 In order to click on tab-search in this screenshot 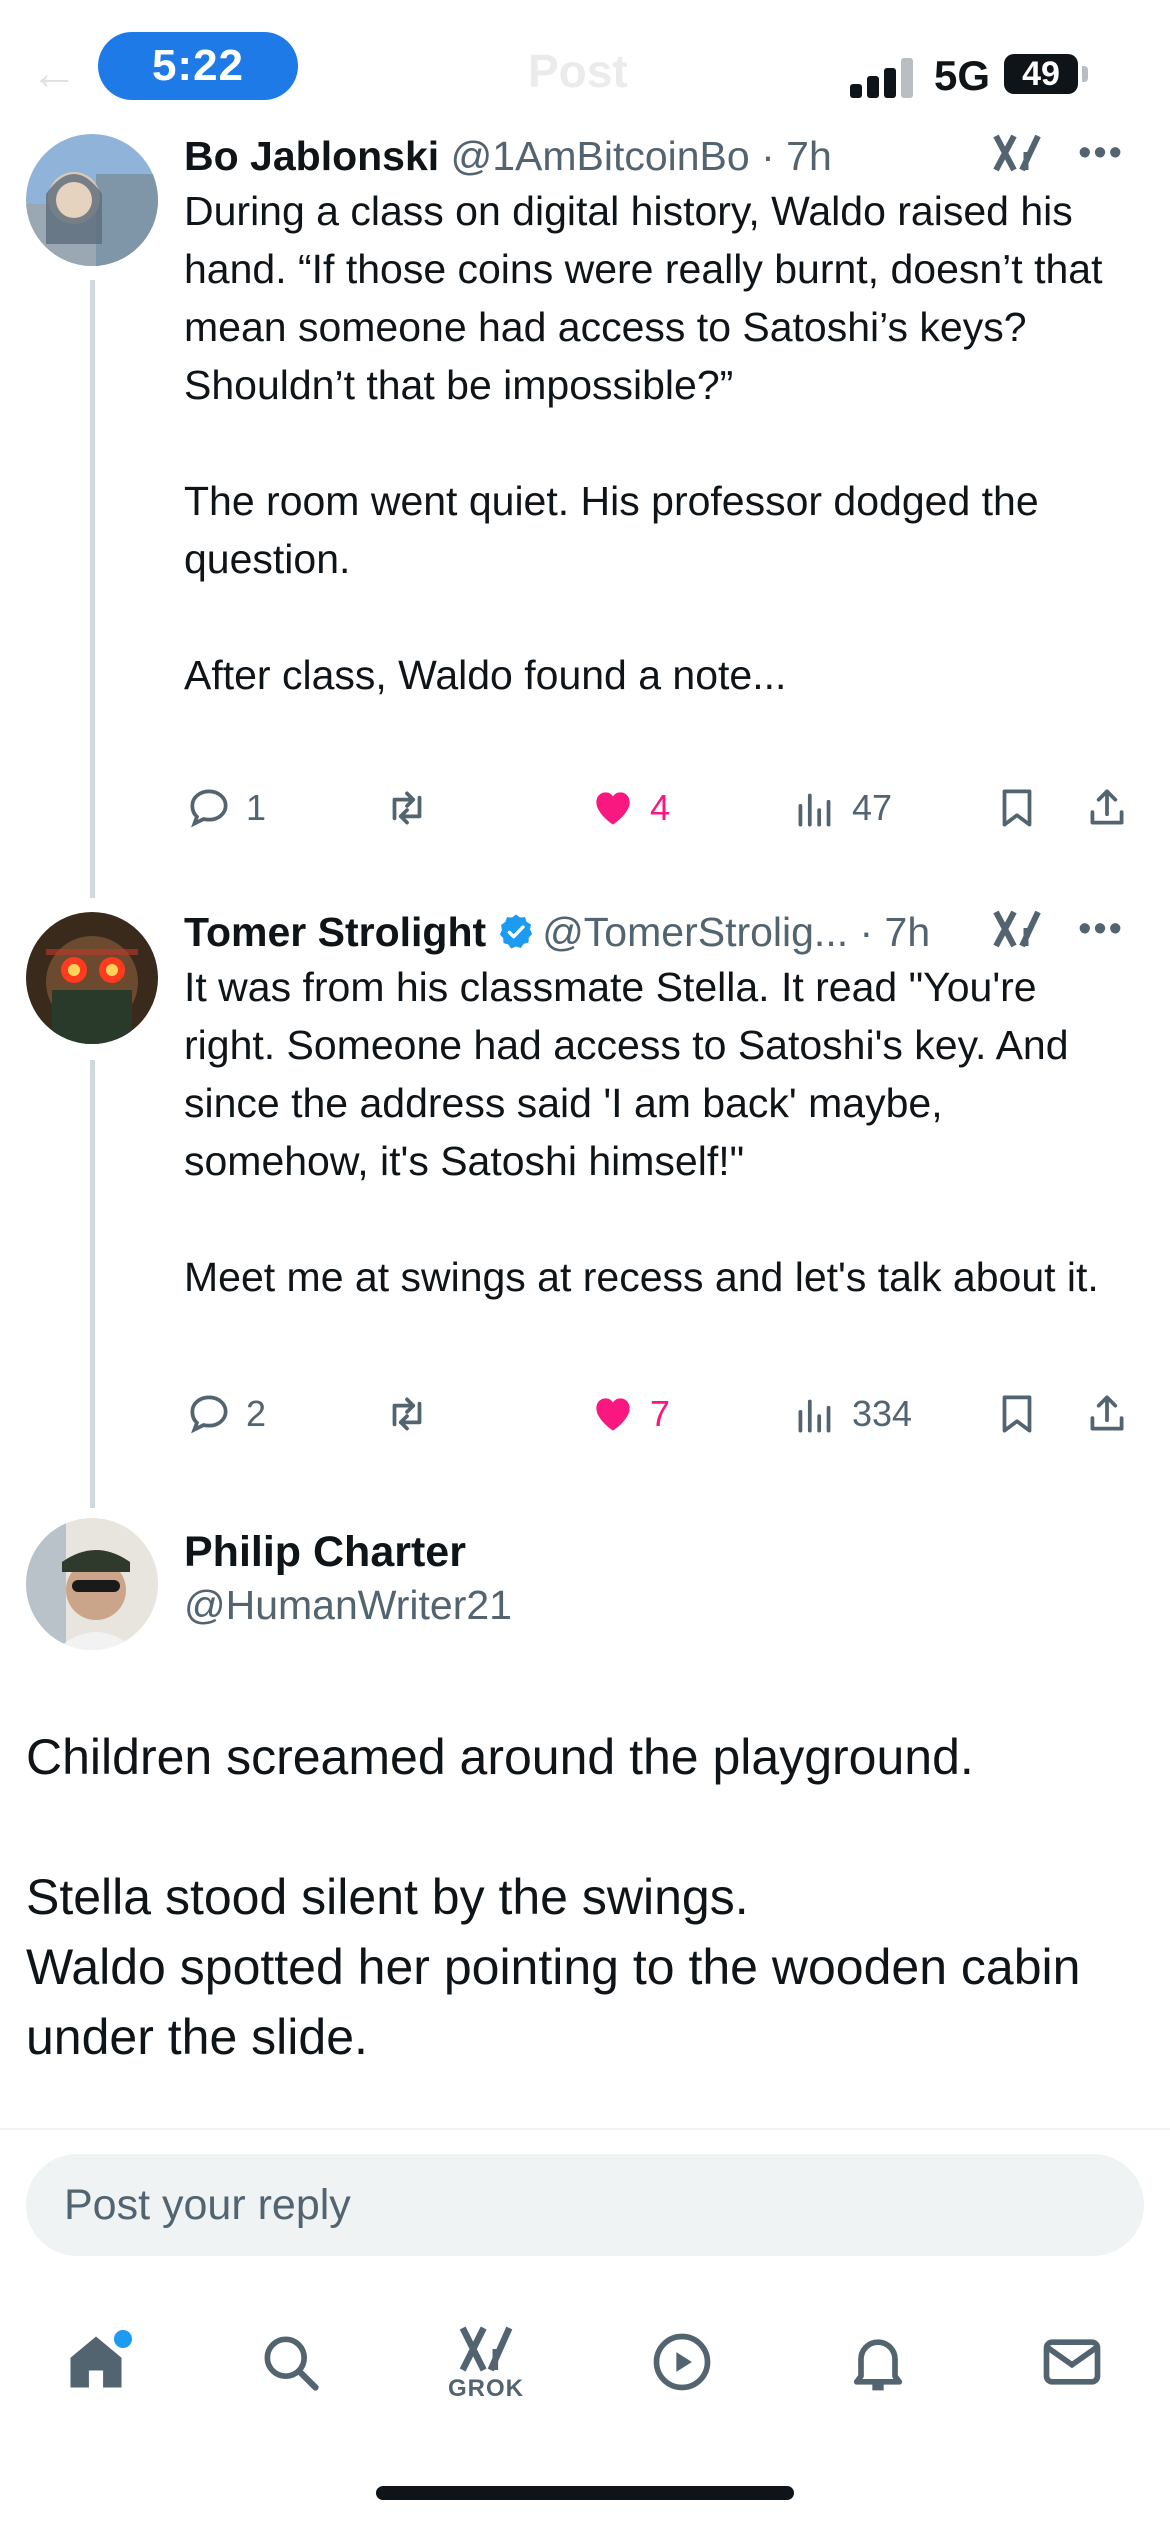, I will do `click(290, 2362)`.